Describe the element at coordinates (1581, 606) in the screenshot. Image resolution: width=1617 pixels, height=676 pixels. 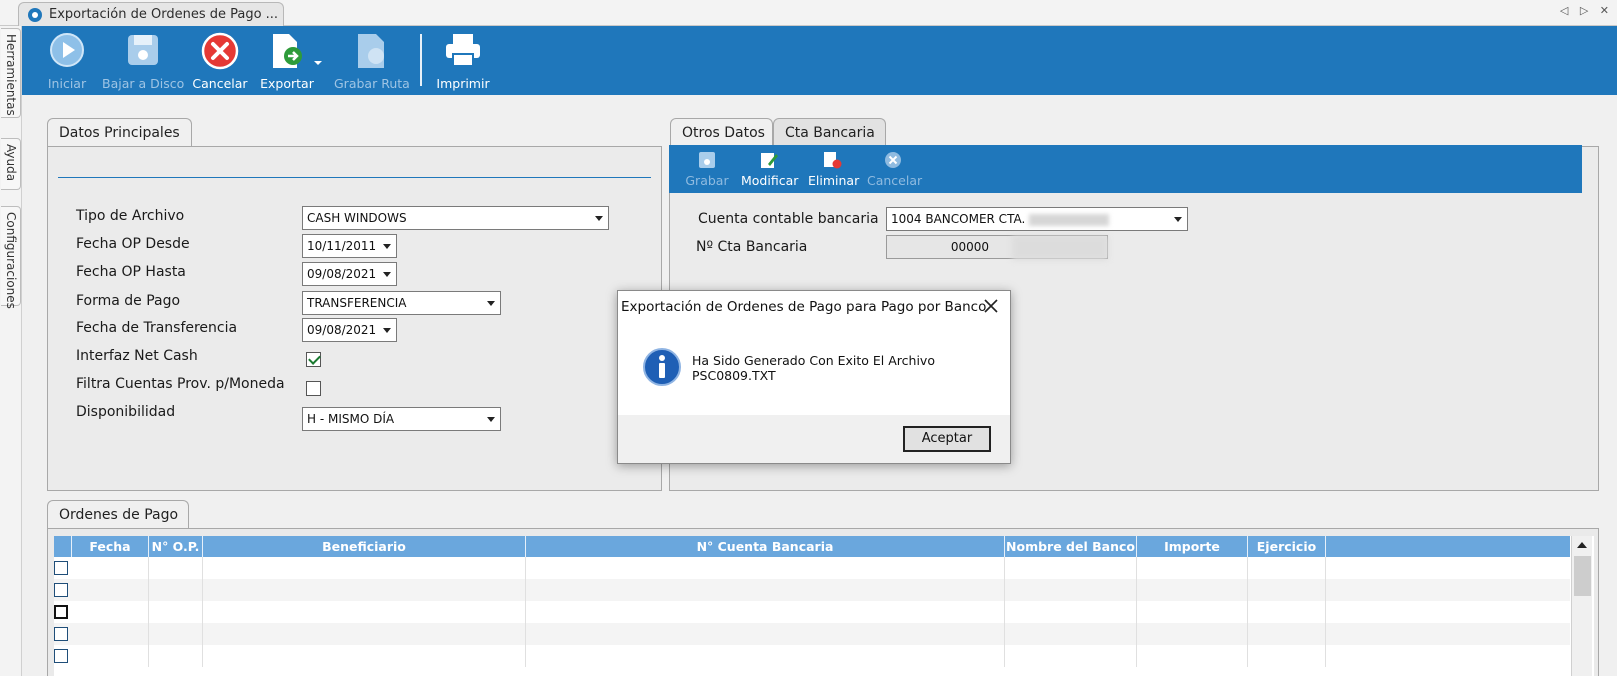
I see `grid-scrollbar` at that location.